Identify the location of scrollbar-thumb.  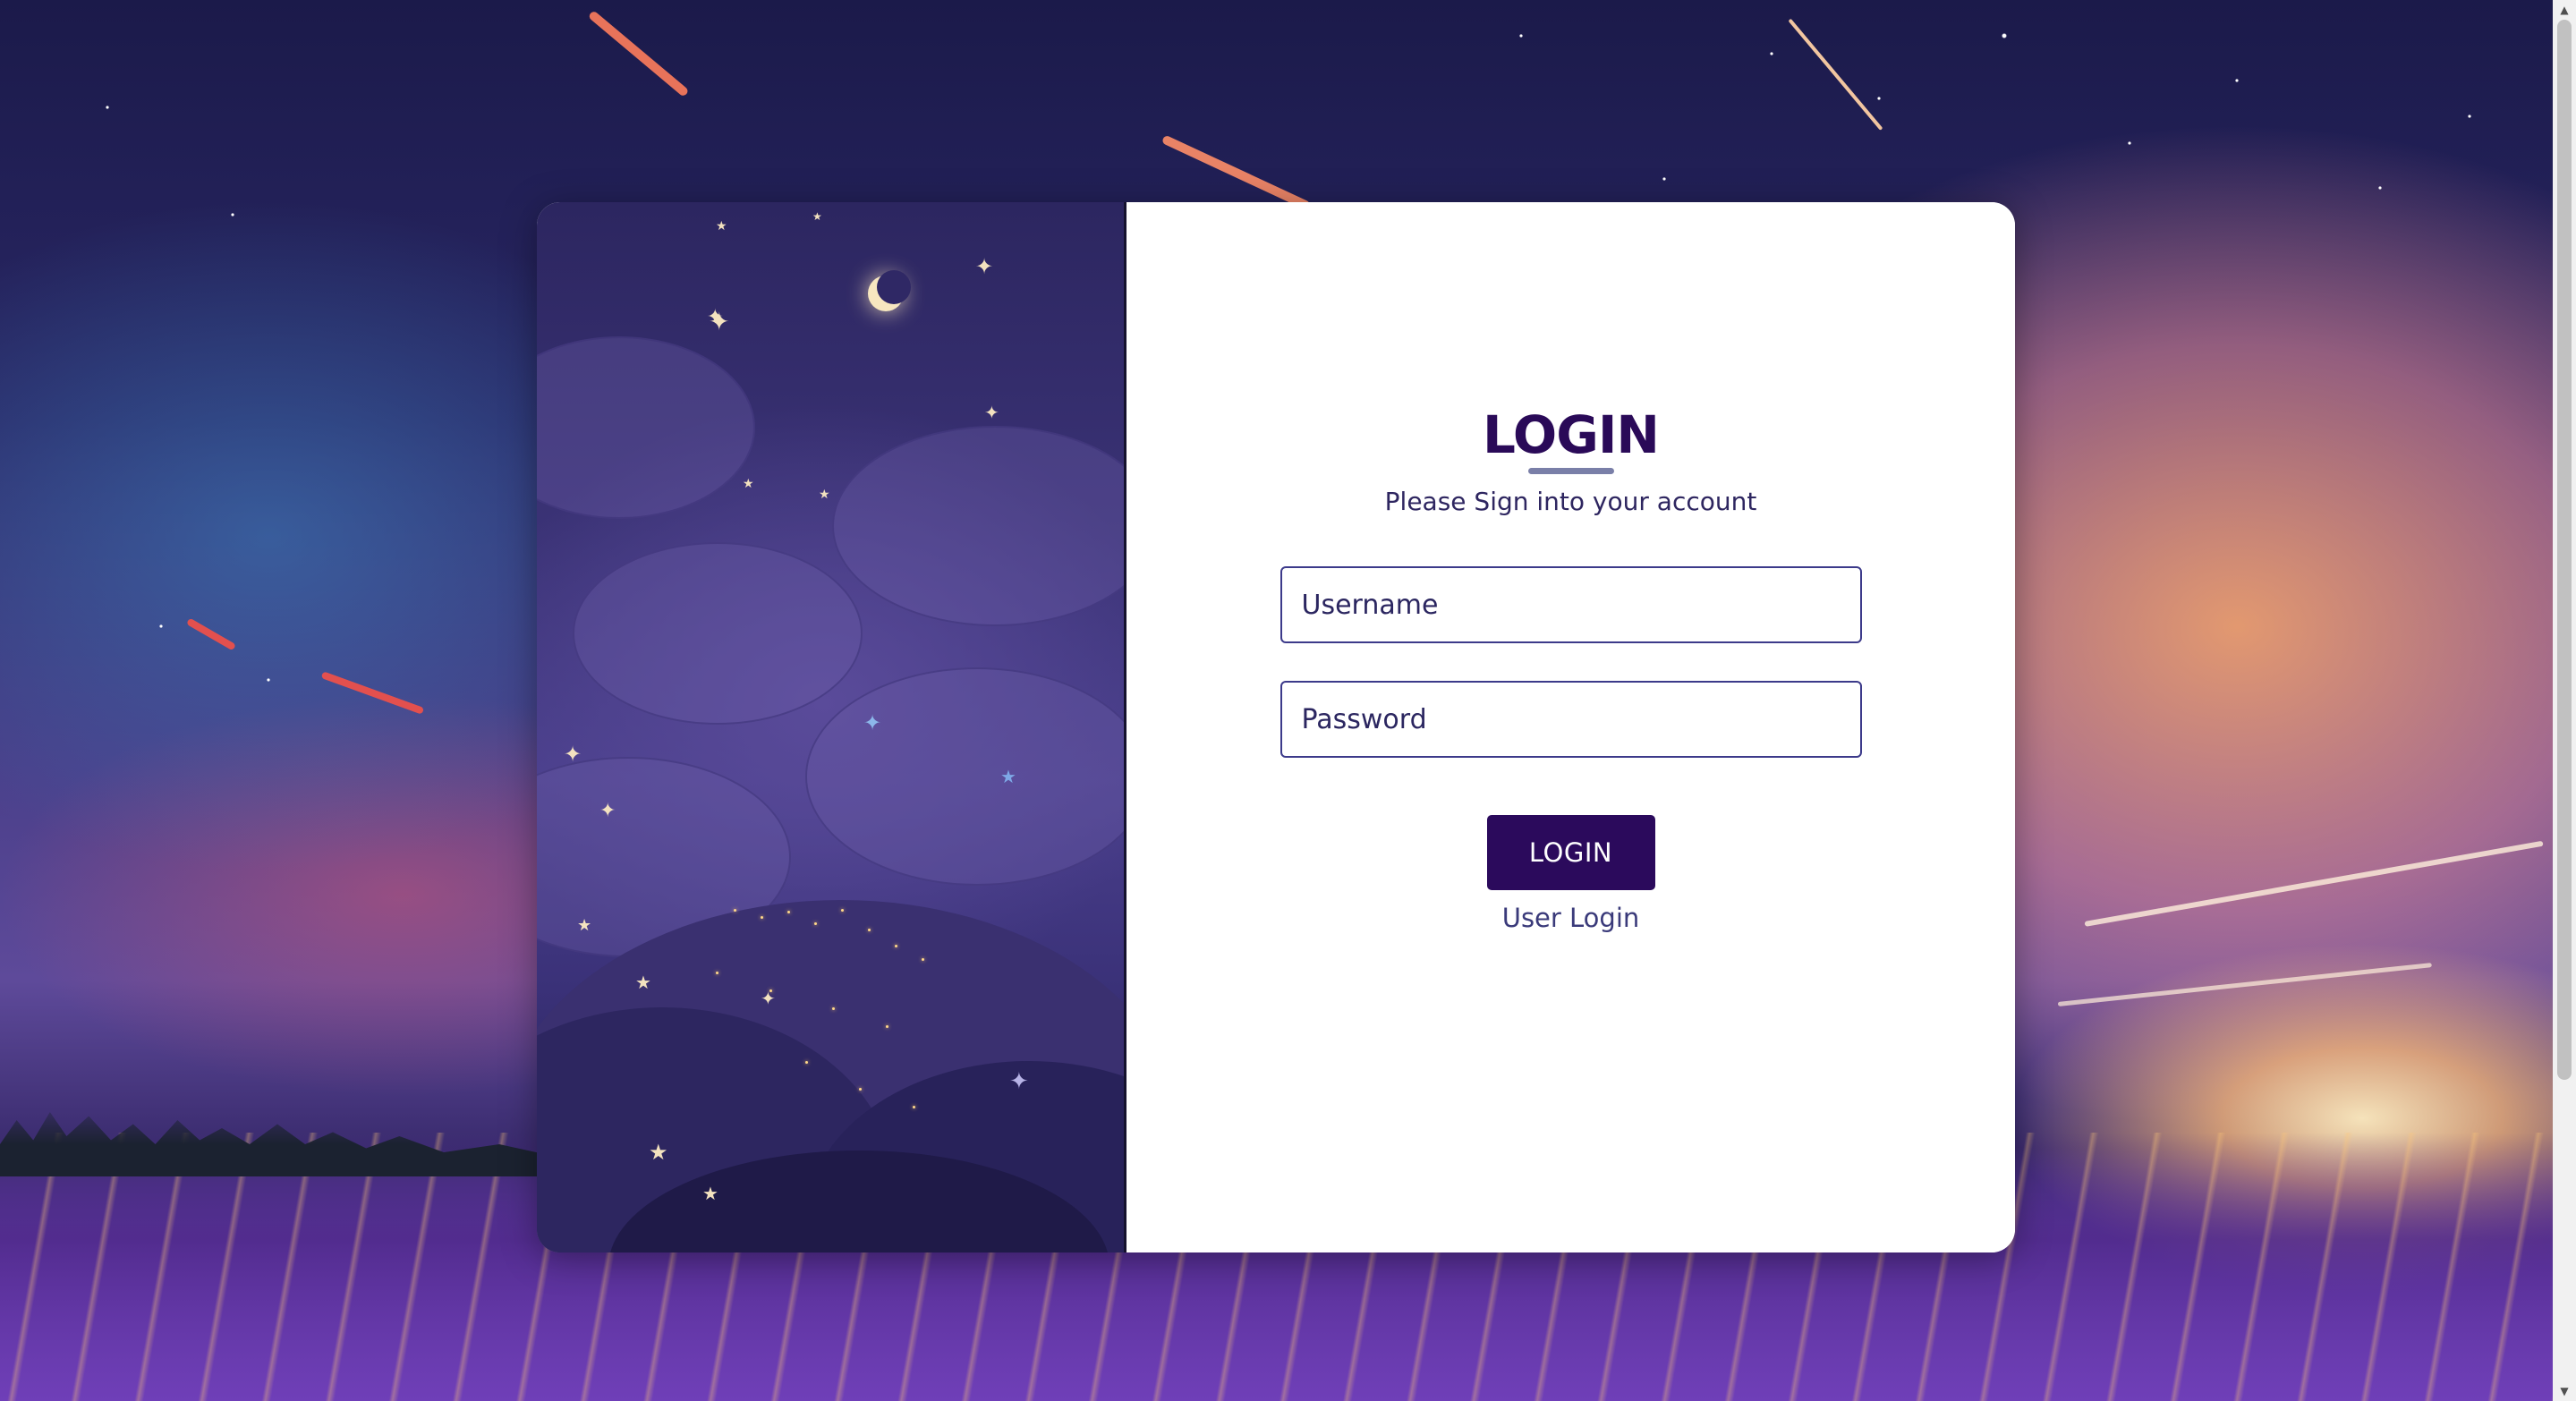
(2564, 550).